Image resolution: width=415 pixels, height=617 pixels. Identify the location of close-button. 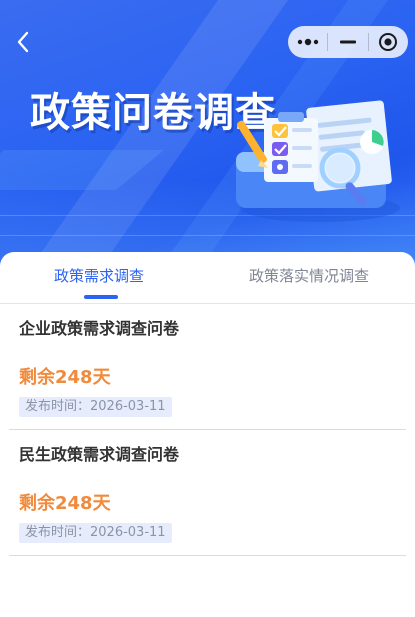
(388, 42).